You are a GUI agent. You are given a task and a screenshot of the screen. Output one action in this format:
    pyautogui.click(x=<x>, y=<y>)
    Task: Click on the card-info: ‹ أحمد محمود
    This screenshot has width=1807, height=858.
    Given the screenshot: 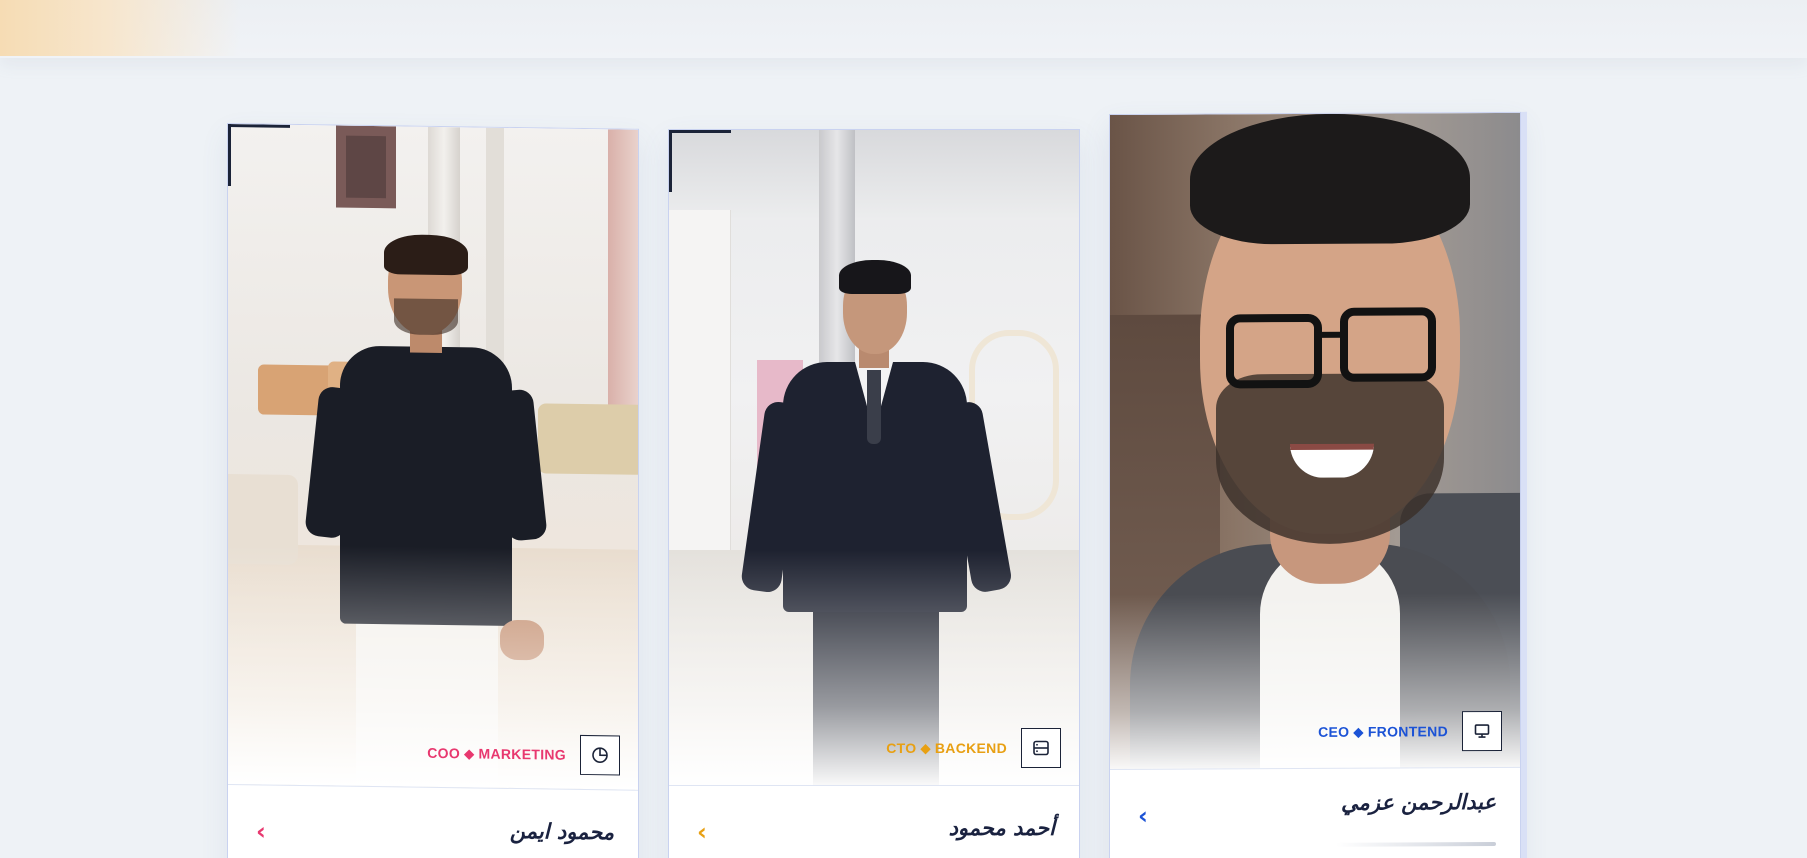 What is the action you would take?
    pyautogui.click(x=874, y=821)
    